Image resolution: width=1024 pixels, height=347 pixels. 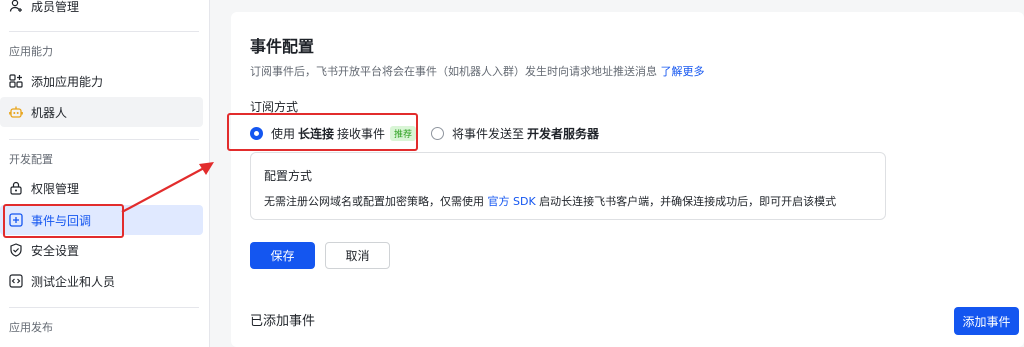 I want to click on added-events-title: 已添加事件, so click(x=283, y=321).